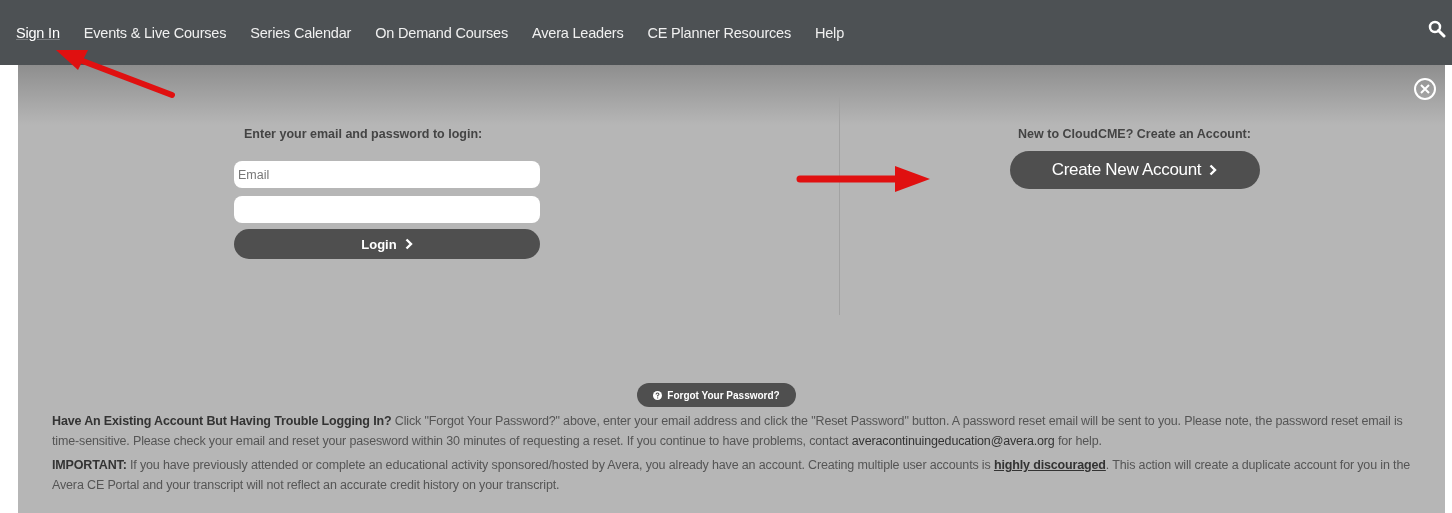 The width and height of the screenshot is (1452, 513). Describe the element at coordinates (1134, 134) in the screenshot. I see `signup-heading: New to CloudCME? Create an Account:` at that location.